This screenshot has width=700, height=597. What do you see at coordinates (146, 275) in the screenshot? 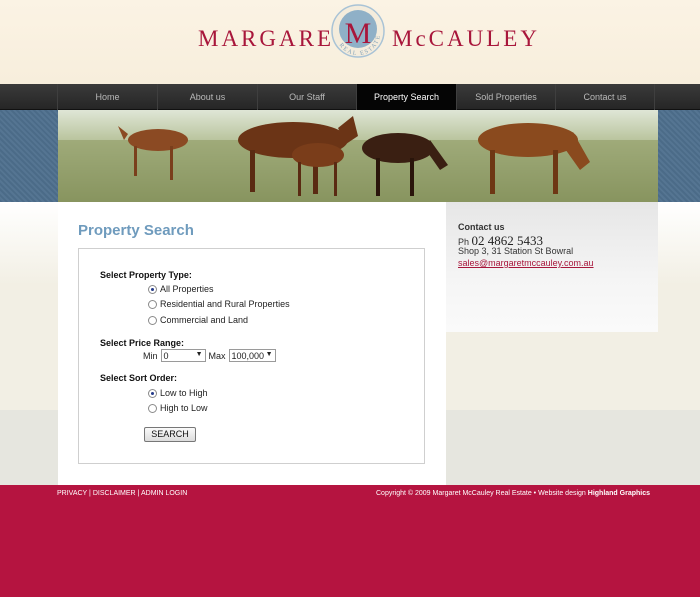
I see `property-type-label: Select Property Type:` at bounding box center [146, 275].